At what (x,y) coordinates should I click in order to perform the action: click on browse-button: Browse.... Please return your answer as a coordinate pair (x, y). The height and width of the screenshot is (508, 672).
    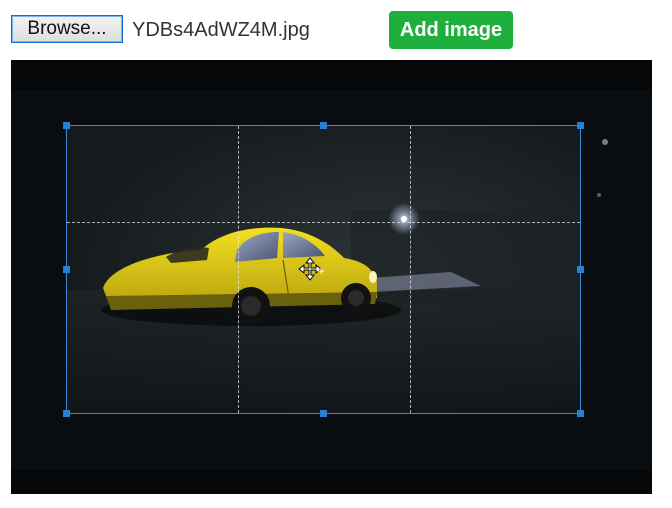
    Looking at the image, I should click on (67, 29).